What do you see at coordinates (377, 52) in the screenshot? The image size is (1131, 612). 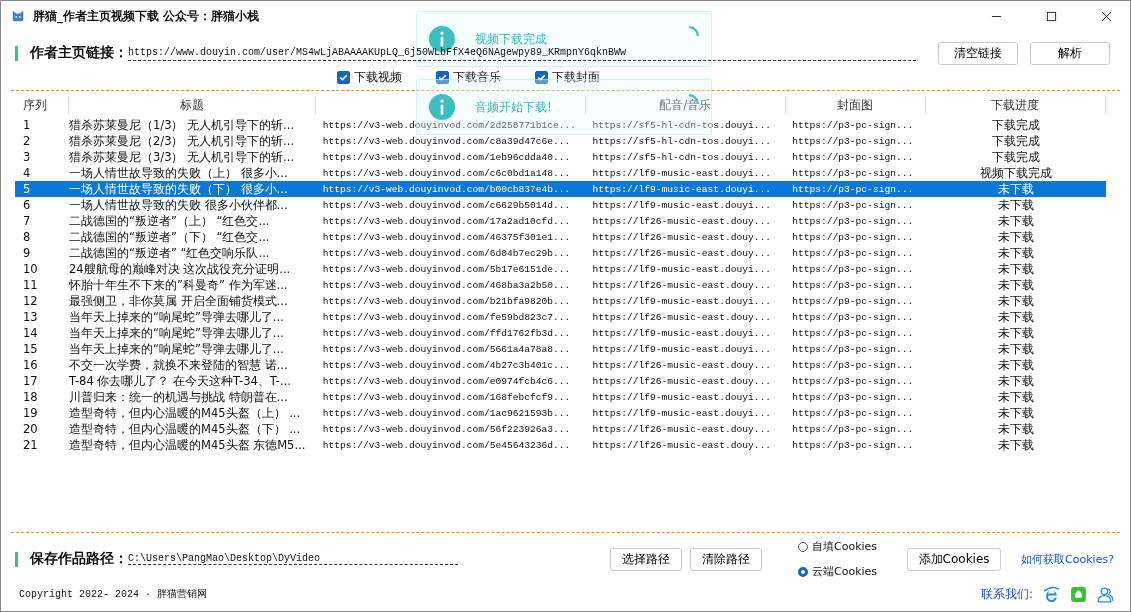 I see `link-input-field: https://www.douyin.com/user/MS4wLjABAAAAKUpLQ_6j50WLbFfX4eQ6NAgewpy89_KRmpnY6qknBWw` at bounding box center [377, 52].